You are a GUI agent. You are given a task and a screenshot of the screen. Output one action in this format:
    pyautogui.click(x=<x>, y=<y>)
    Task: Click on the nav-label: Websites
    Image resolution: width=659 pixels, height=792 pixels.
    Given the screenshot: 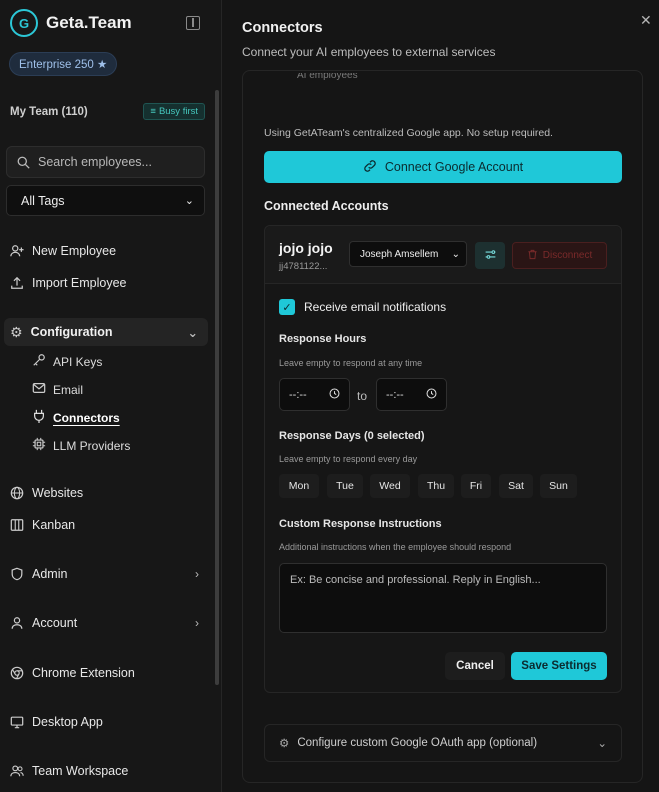 What is the action you would take?
    pyautogui.click(x=58, y=493)
    